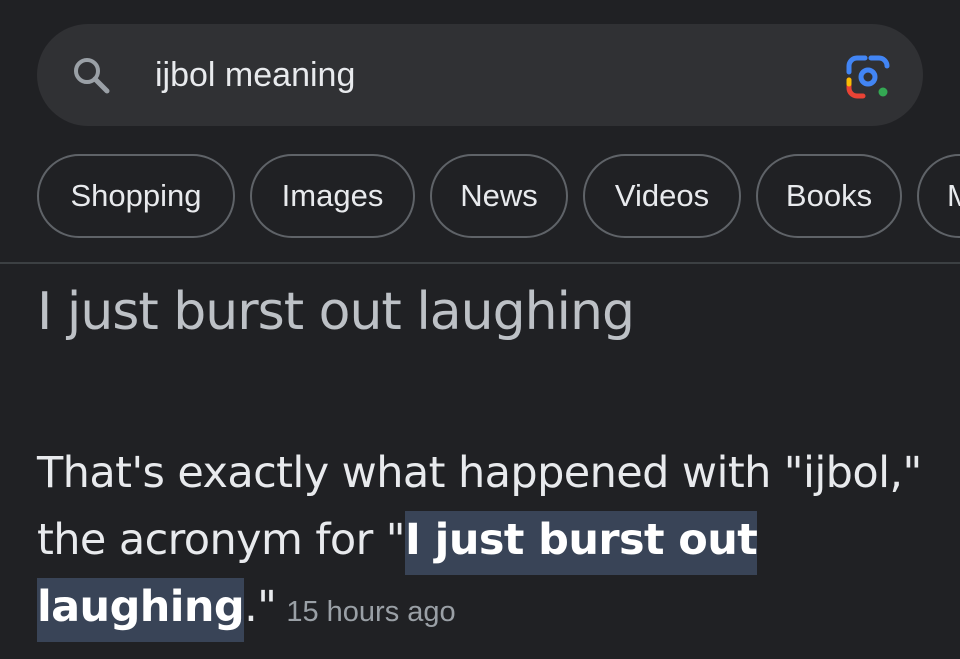 Image resolution: width=960 pixels, height=659 pixels. Describe the element at coordinates (260, 607) in the screenshot. I see `snippet-text: ."` at that location.